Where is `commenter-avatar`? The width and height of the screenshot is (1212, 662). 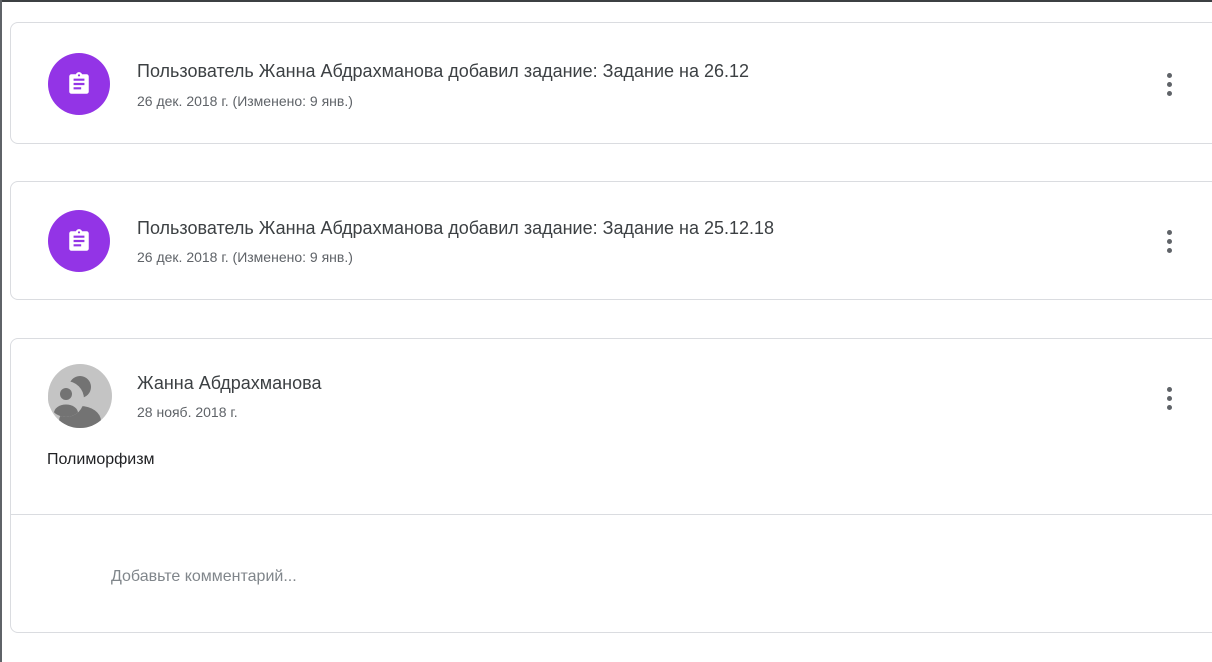 commenter-avatar is located at coordinates (66, 399).